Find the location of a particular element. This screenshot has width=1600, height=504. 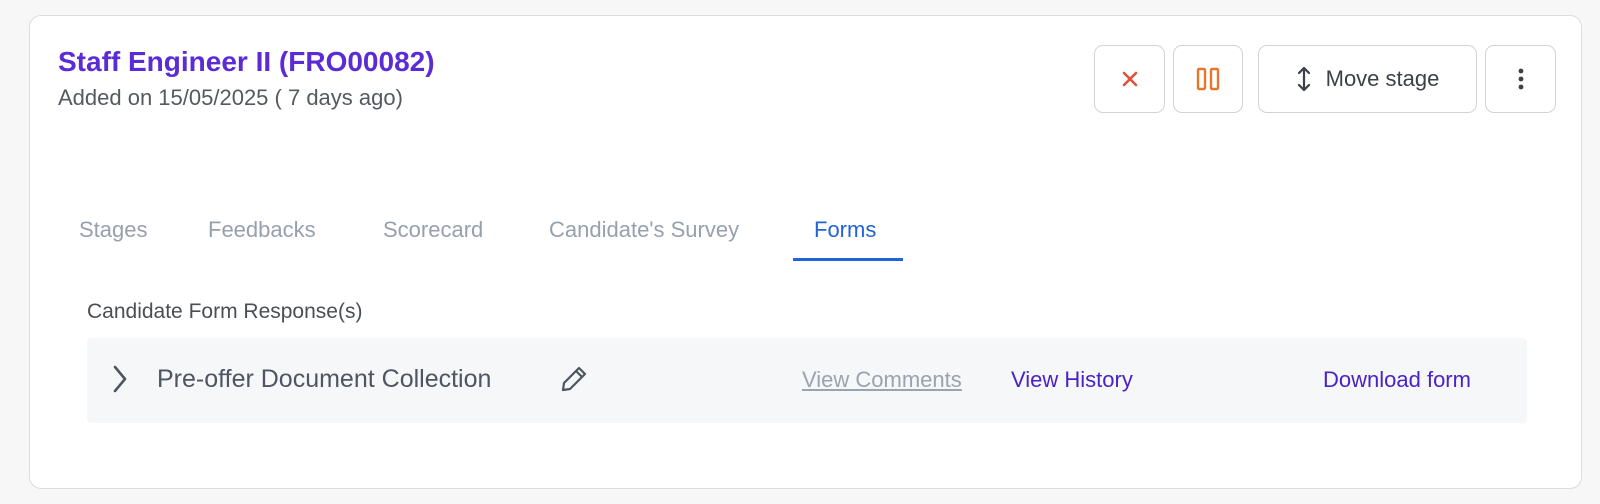

tab-scorecard: Scorecard is located at coordinates (433, 230).